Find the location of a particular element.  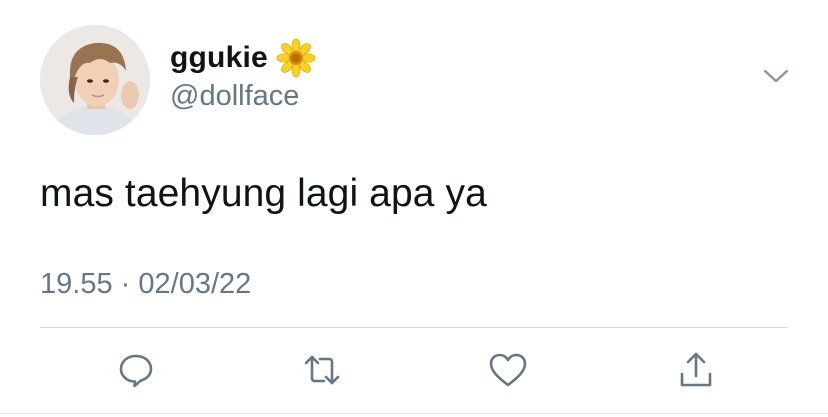

retweet-button is located at coordinates (322, 370).